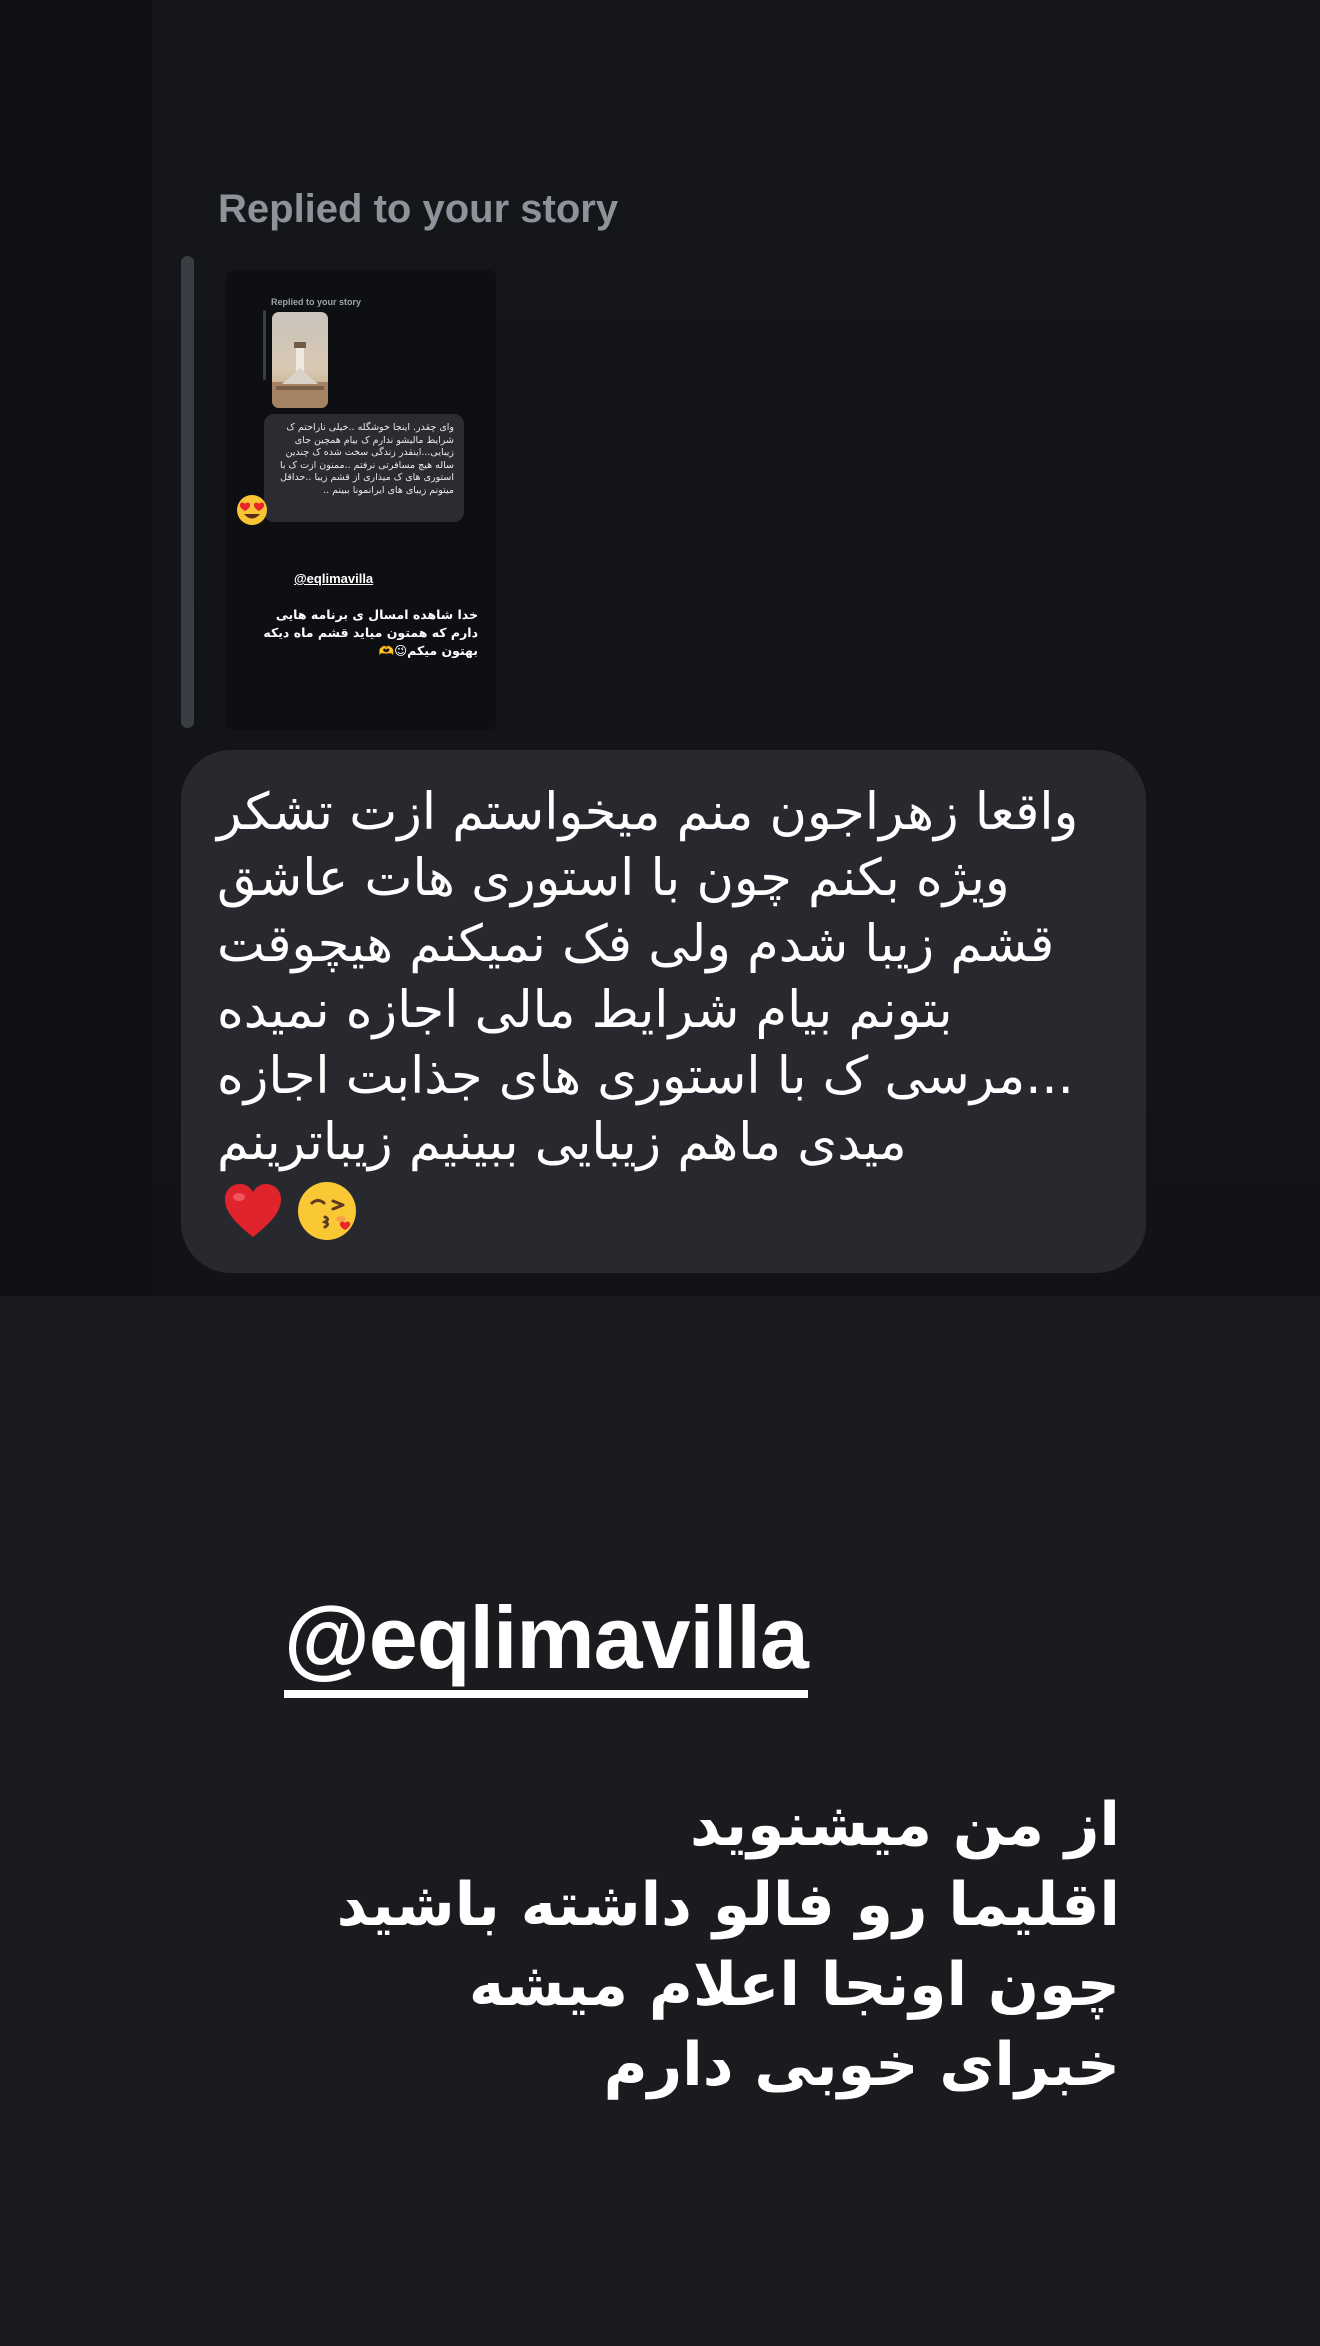 The width and height of the screenshot is (1320, 2346). What do you see at coordinates (333, 578) in the screenshot?
I see `story-handle-link: @eqlimavilla` at bounding box center [333, 578].